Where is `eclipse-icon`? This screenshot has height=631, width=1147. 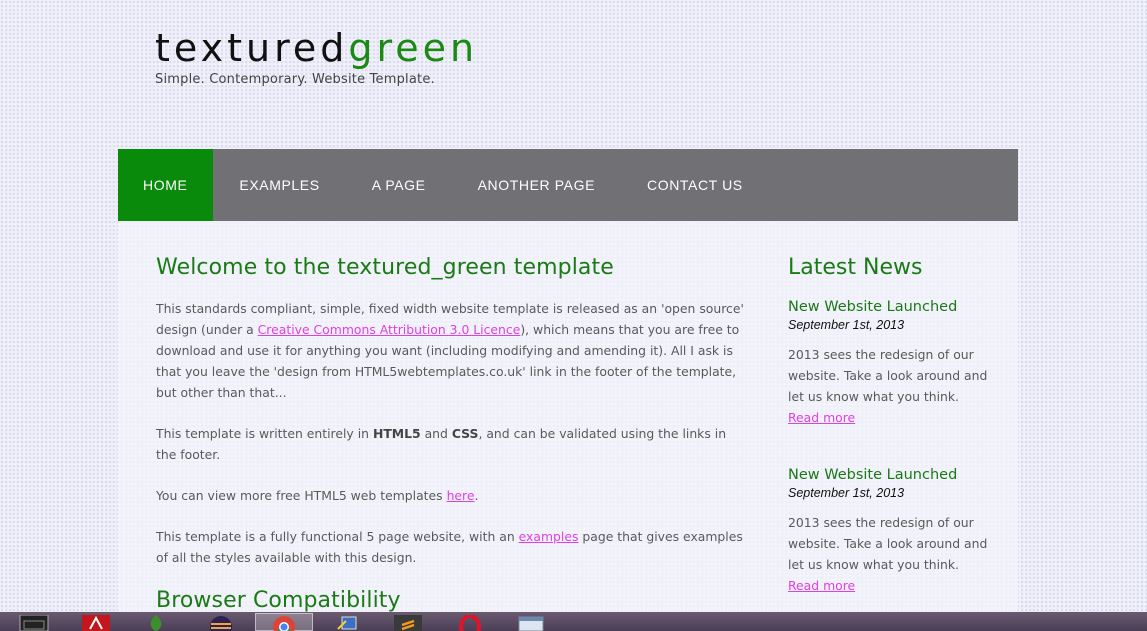 eclipse-icon is located at coordinates (221, 623).